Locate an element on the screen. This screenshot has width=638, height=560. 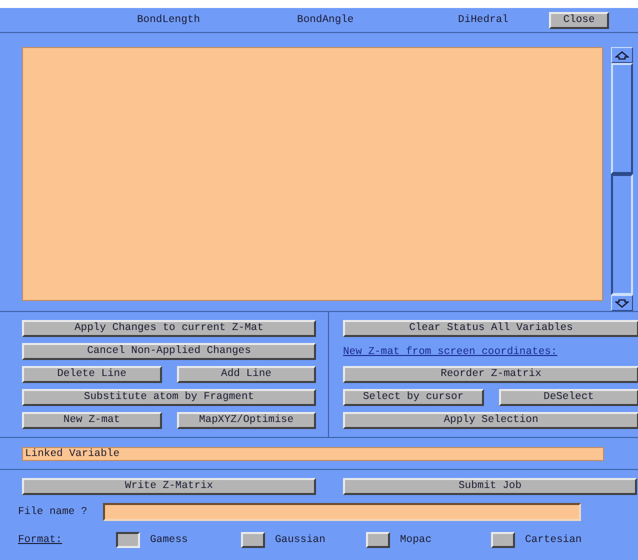
down-arrow-icon is located at coordinates (622, 303).